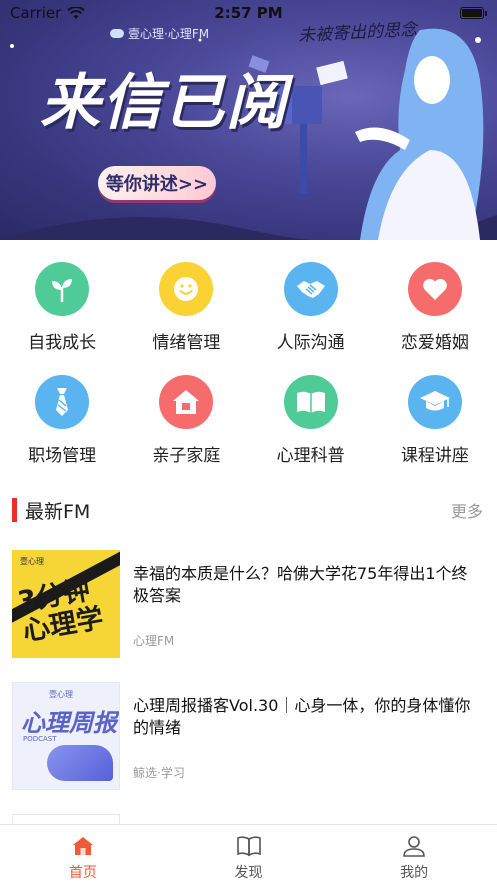 The height and width of the screenshot is (883, 497). What do you see at coordinates (80, 763) in the screenshot?
I see `whale-illustration` at bounding box center [80, 763].